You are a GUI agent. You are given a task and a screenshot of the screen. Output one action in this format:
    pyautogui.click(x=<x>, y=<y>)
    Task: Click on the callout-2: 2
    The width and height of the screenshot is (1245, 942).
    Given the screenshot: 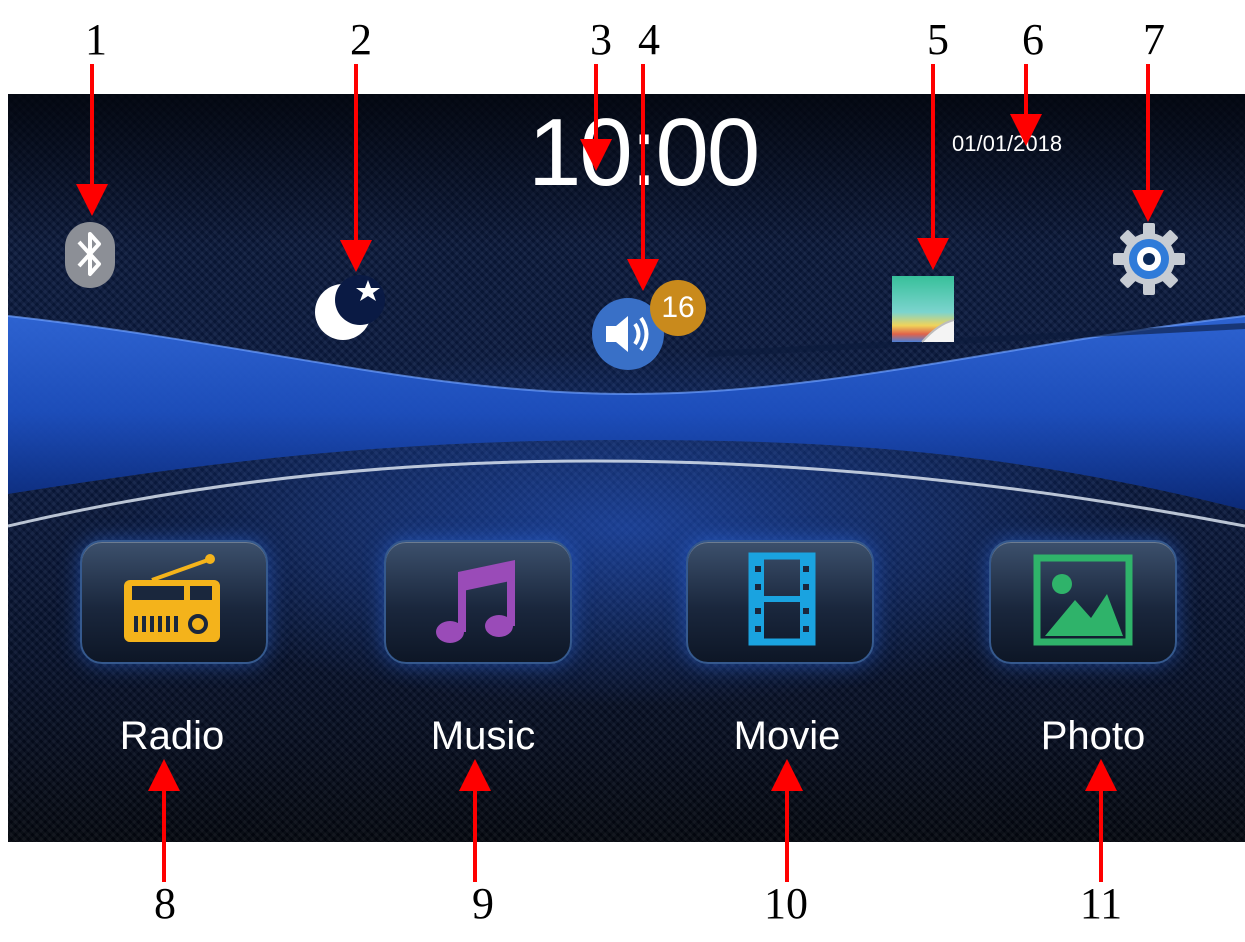 What is the action you would take?
    pyautogui.click(x=361, y=39)
    